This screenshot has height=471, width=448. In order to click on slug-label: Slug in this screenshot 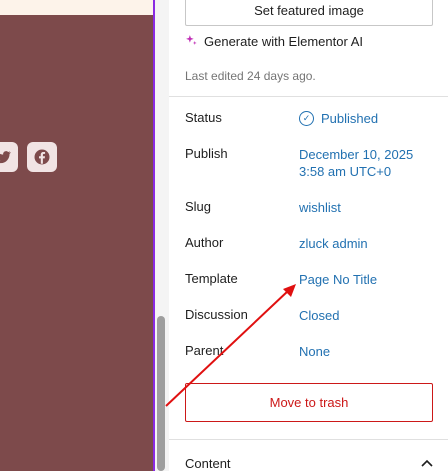, I will do `click(198, 206)`.